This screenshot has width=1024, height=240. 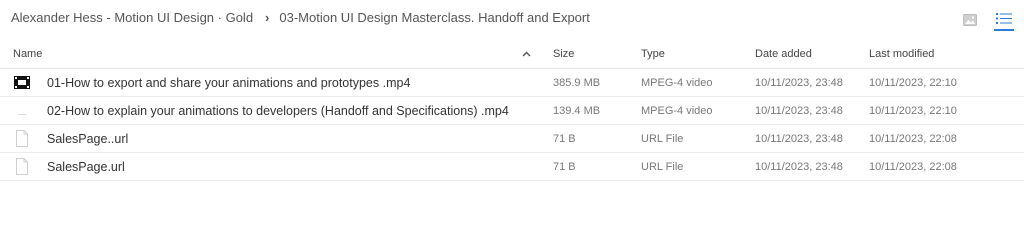 I want to click on column-header-size: Size, so click(x=563, y=54).